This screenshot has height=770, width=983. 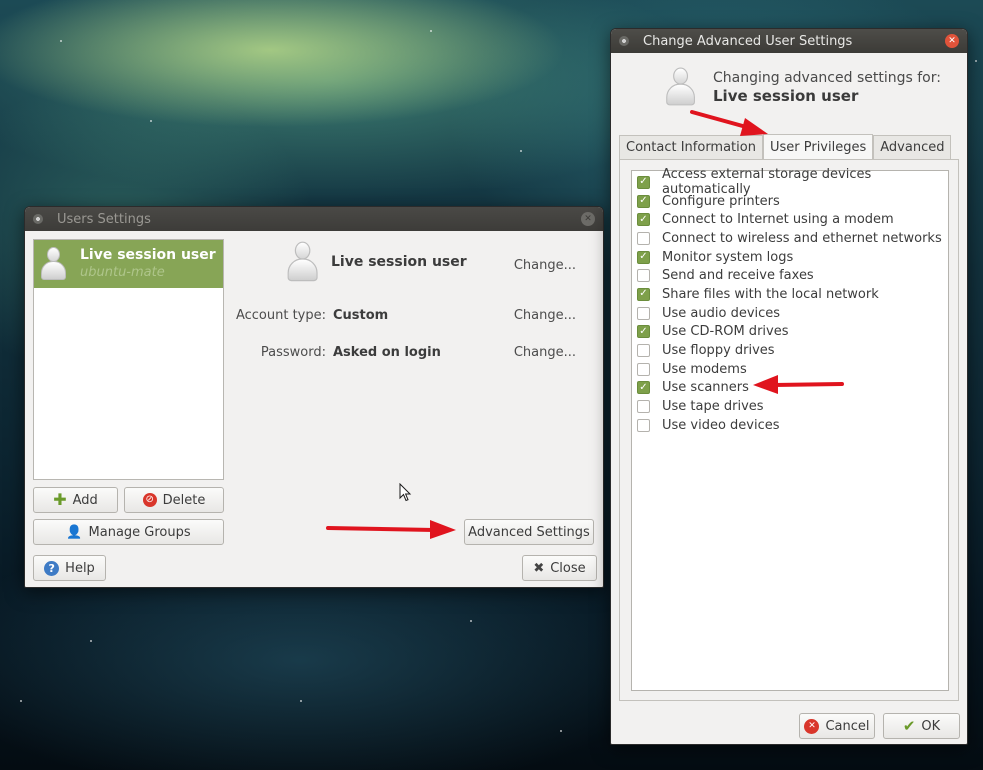 I want to click on account-type-label: Account type:, so click(x=280, y=315).